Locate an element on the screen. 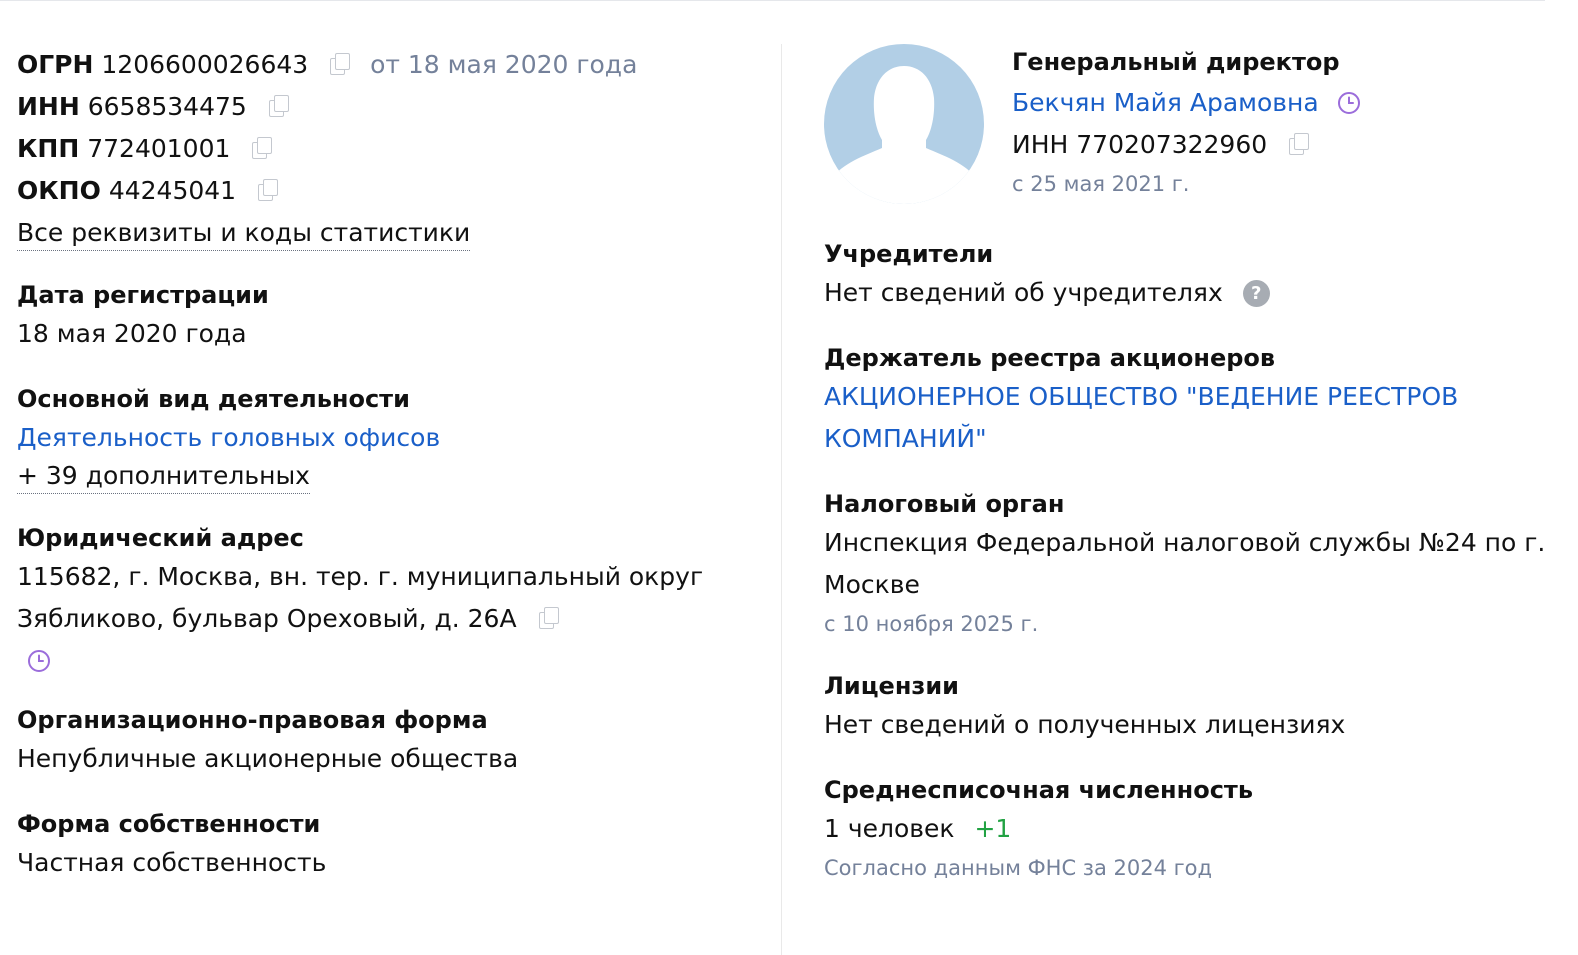  employees-row: 1 человек +1 is located at coordinates (1184, 829).